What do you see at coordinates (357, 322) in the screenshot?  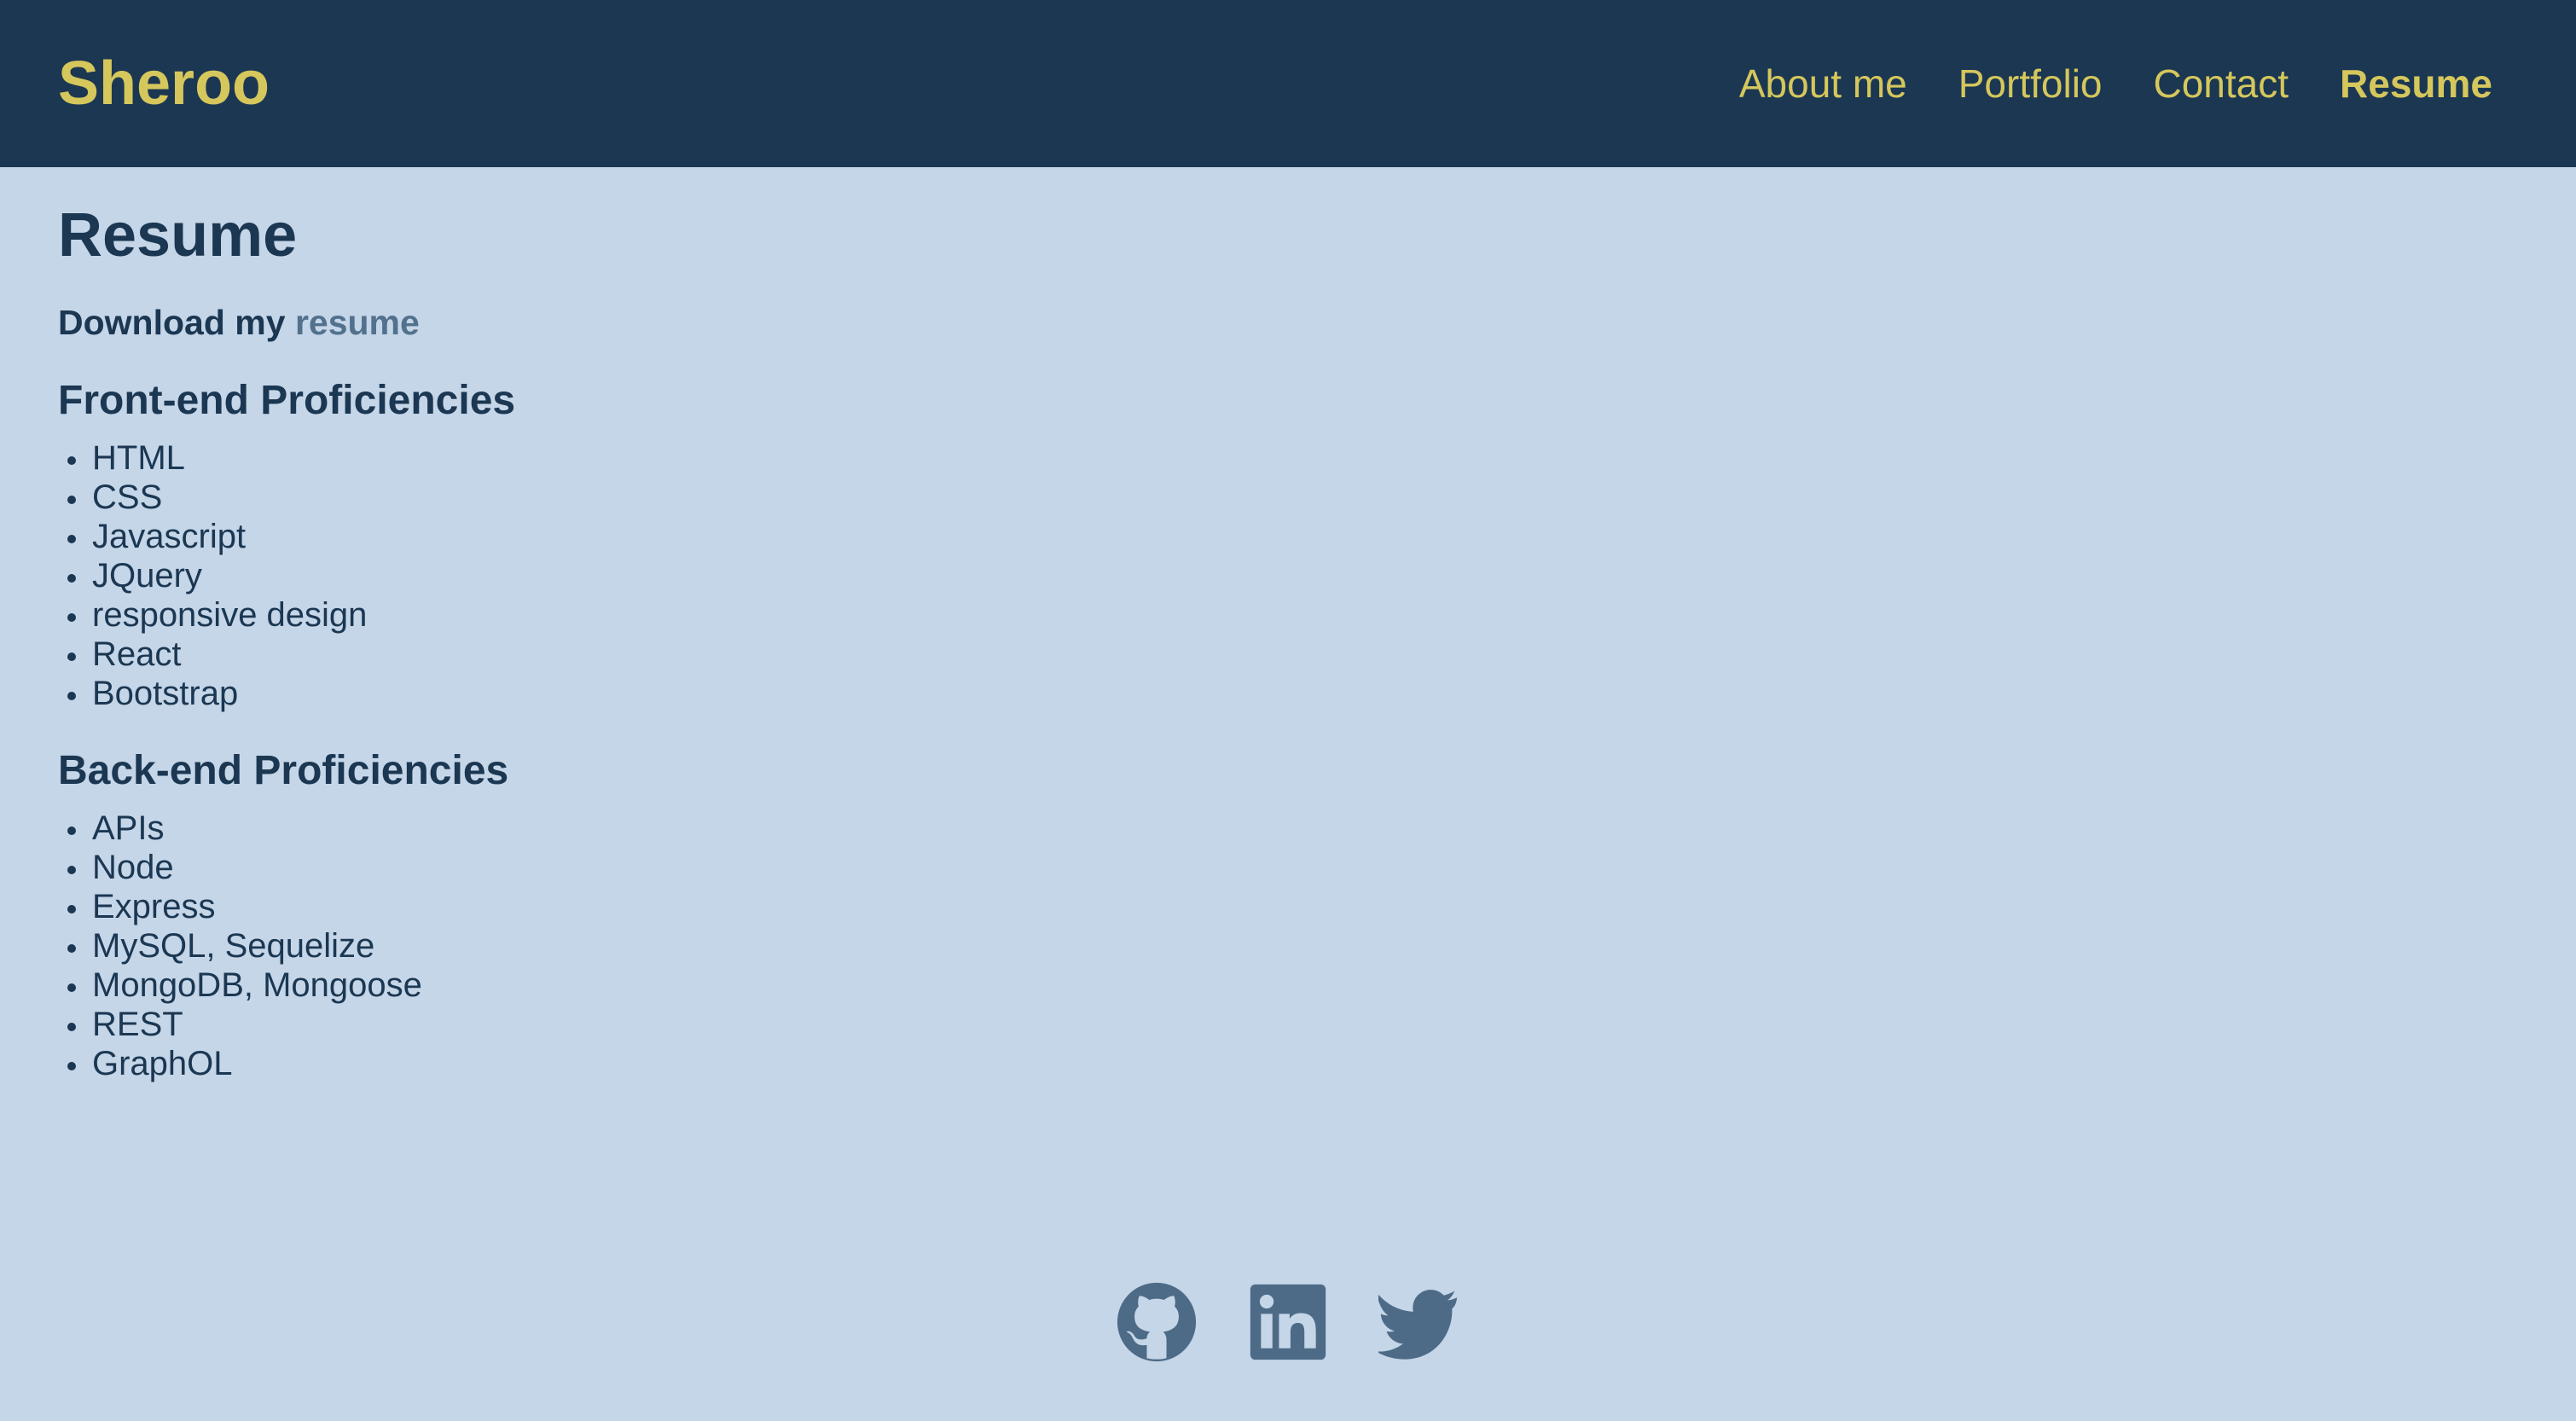 I see `resume-download-link: resume` at bounding box center [357, 322].